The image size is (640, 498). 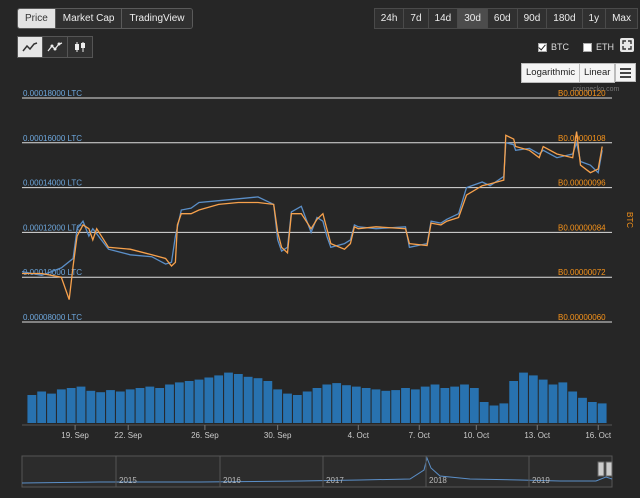 What do you see at coordinates (75, 435) in the screenshot?
I see `x-tick-label: 19. Sep` at bounding box center [75, 435].